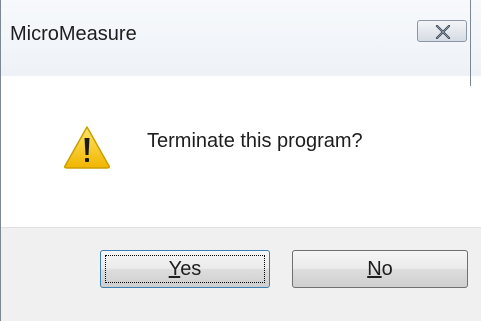 This screenshot has width=481, height=321. I want to click on warning-icon, so click(87, 147).